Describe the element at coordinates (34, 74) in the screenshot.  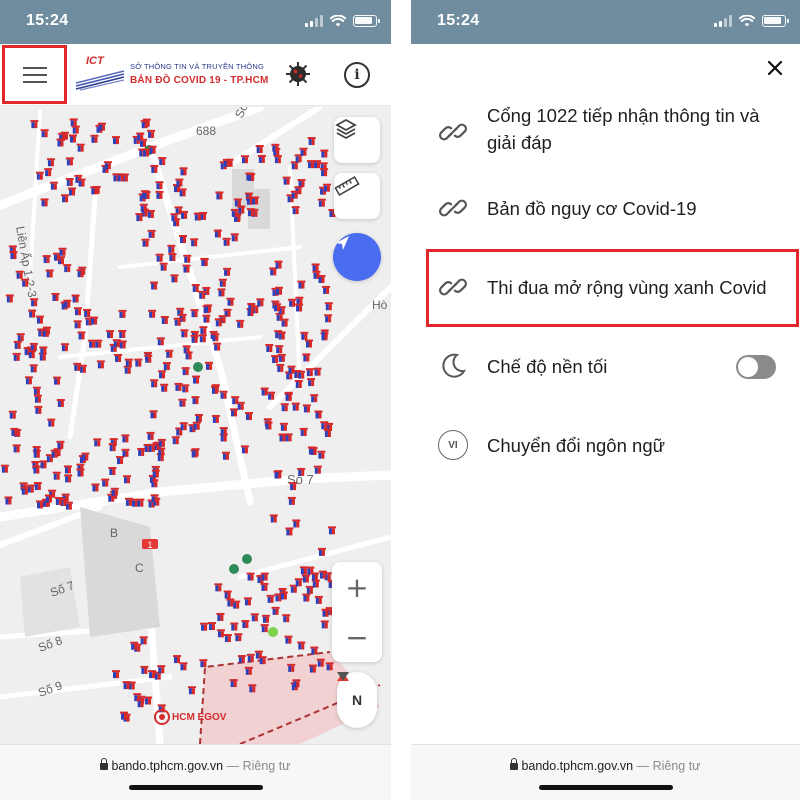
I see `hamburger-menu-button` at that location.